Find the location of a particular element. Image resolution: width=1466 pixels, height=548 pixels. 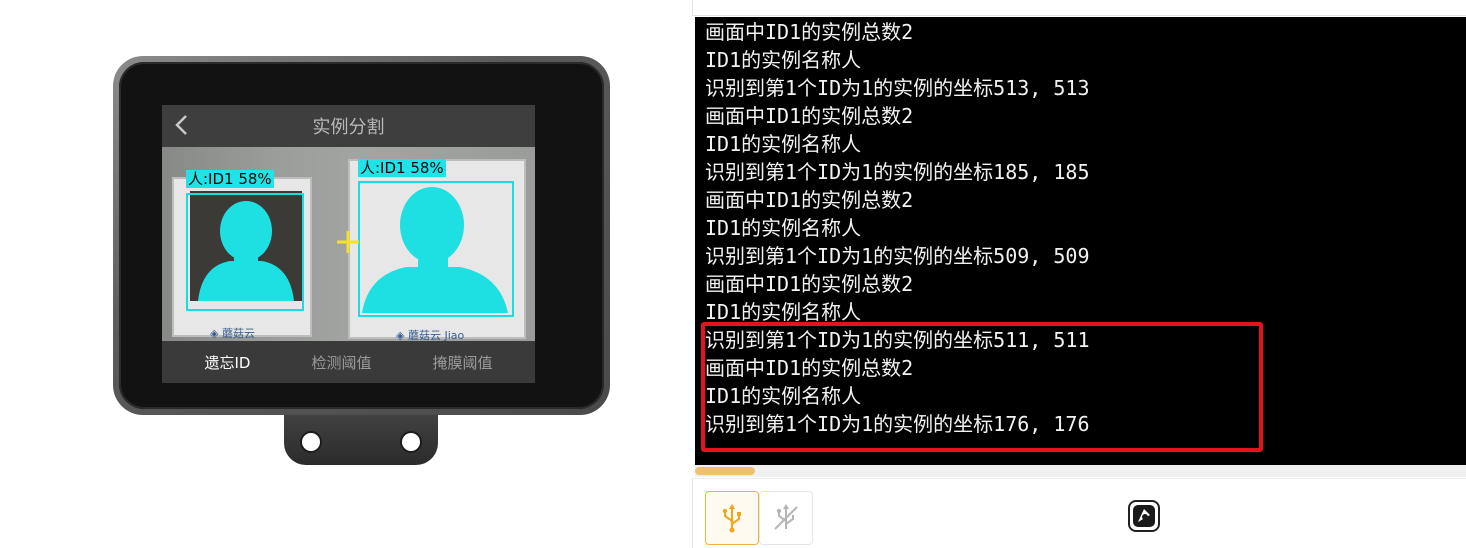

camera-view: ◈ 蘑菇云 人:ID1 58% ◈ 蘑菇云 Jiao 人:ID1 58% is located at coordinates (348, 244).